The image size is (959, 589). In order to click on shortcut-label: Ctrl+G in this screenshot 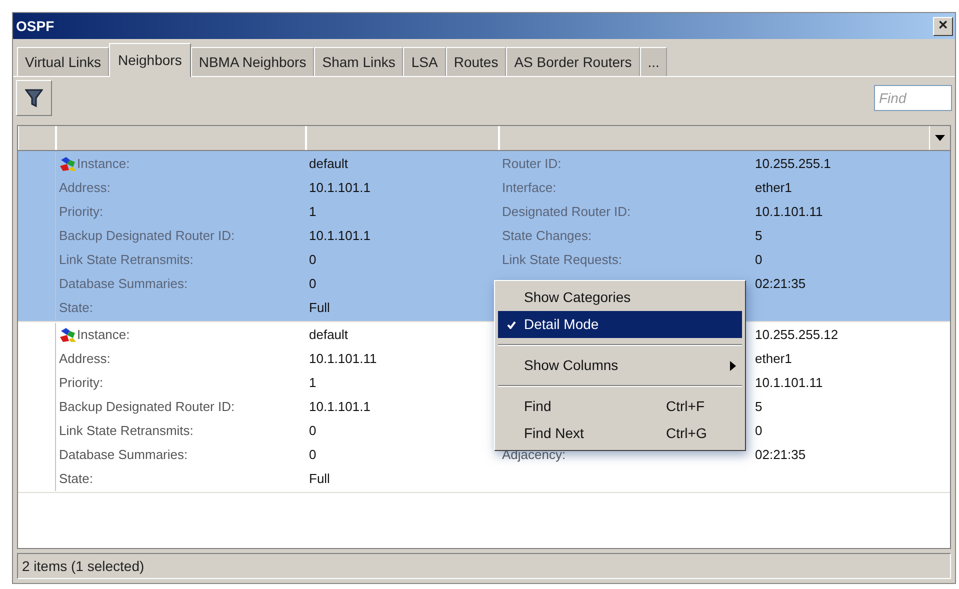, I will do `click(687, 433)`.